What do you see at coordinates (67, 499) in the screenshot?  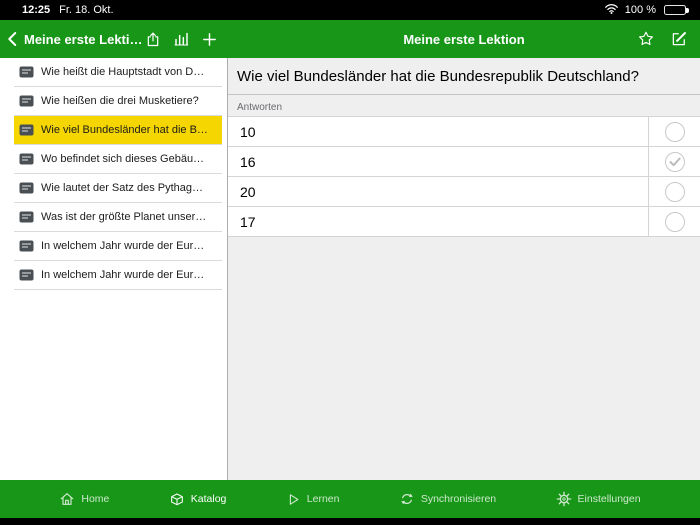 I see `home-icon` at bounding box center [67, 499].